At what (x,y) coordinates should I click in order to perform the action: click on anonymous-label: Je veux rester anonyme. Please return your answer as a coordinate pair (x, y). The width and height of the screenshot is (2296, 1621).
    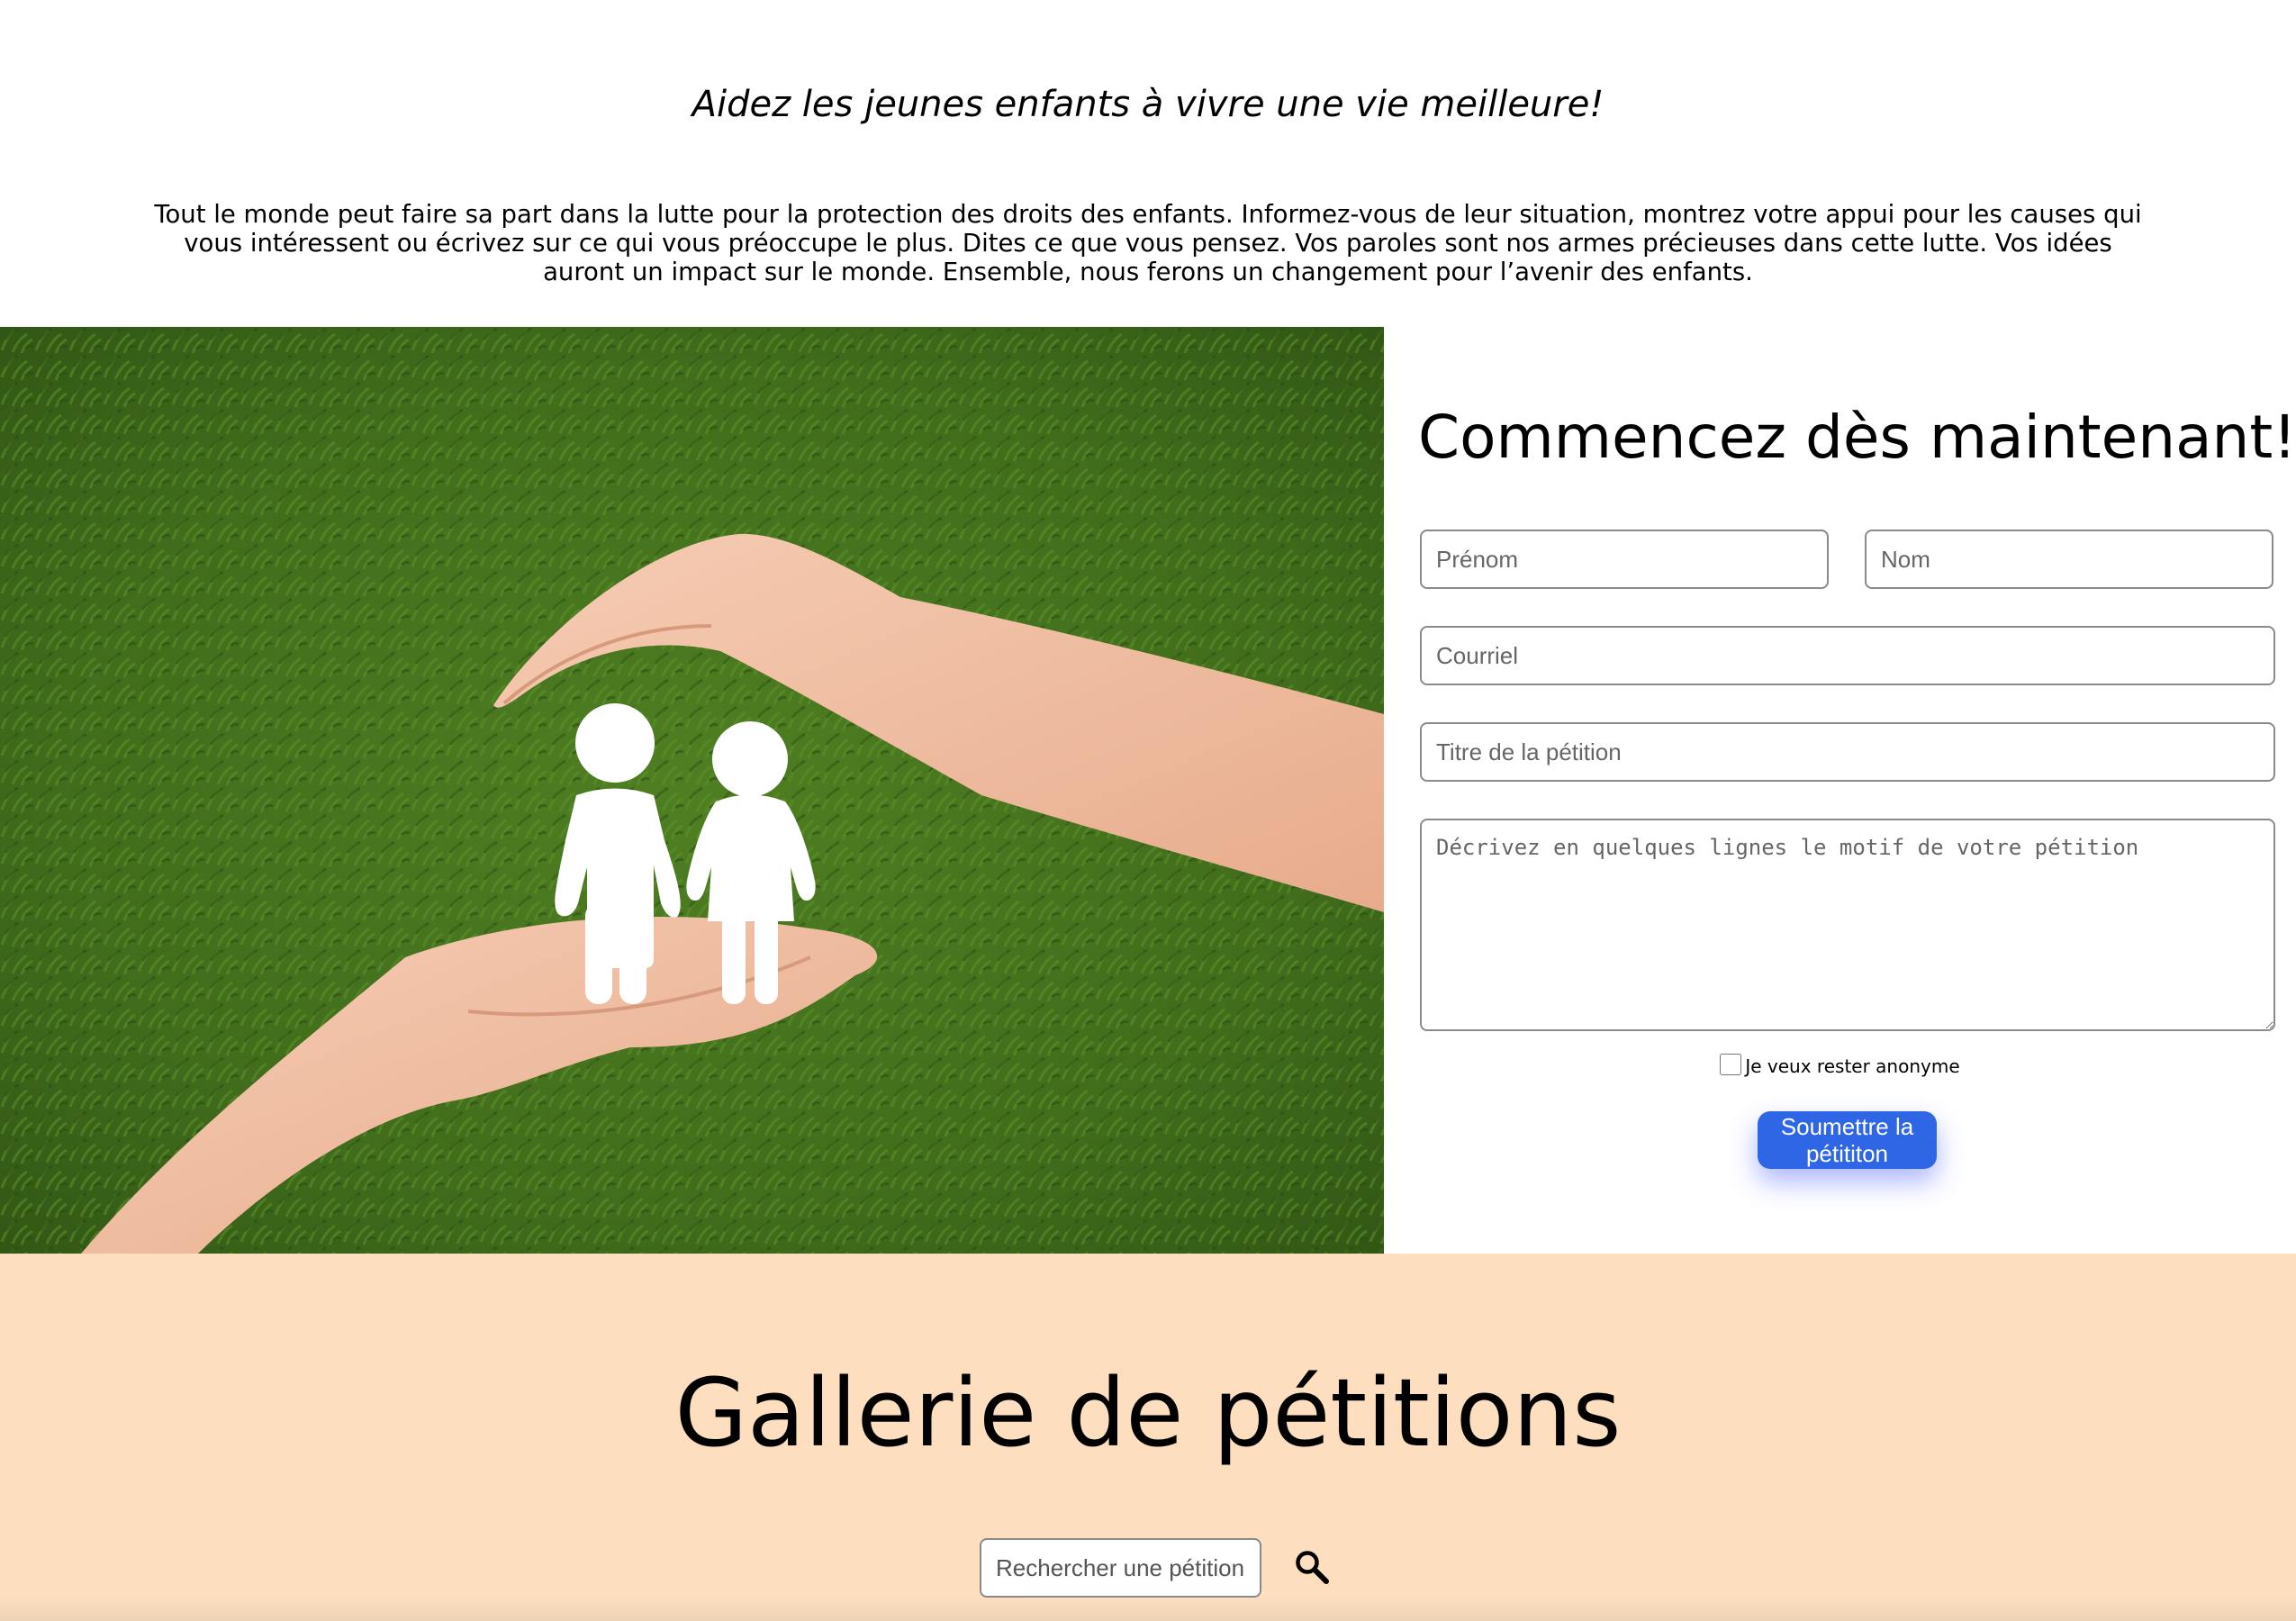
    Looking at the image, I should click on (1852, 1066).